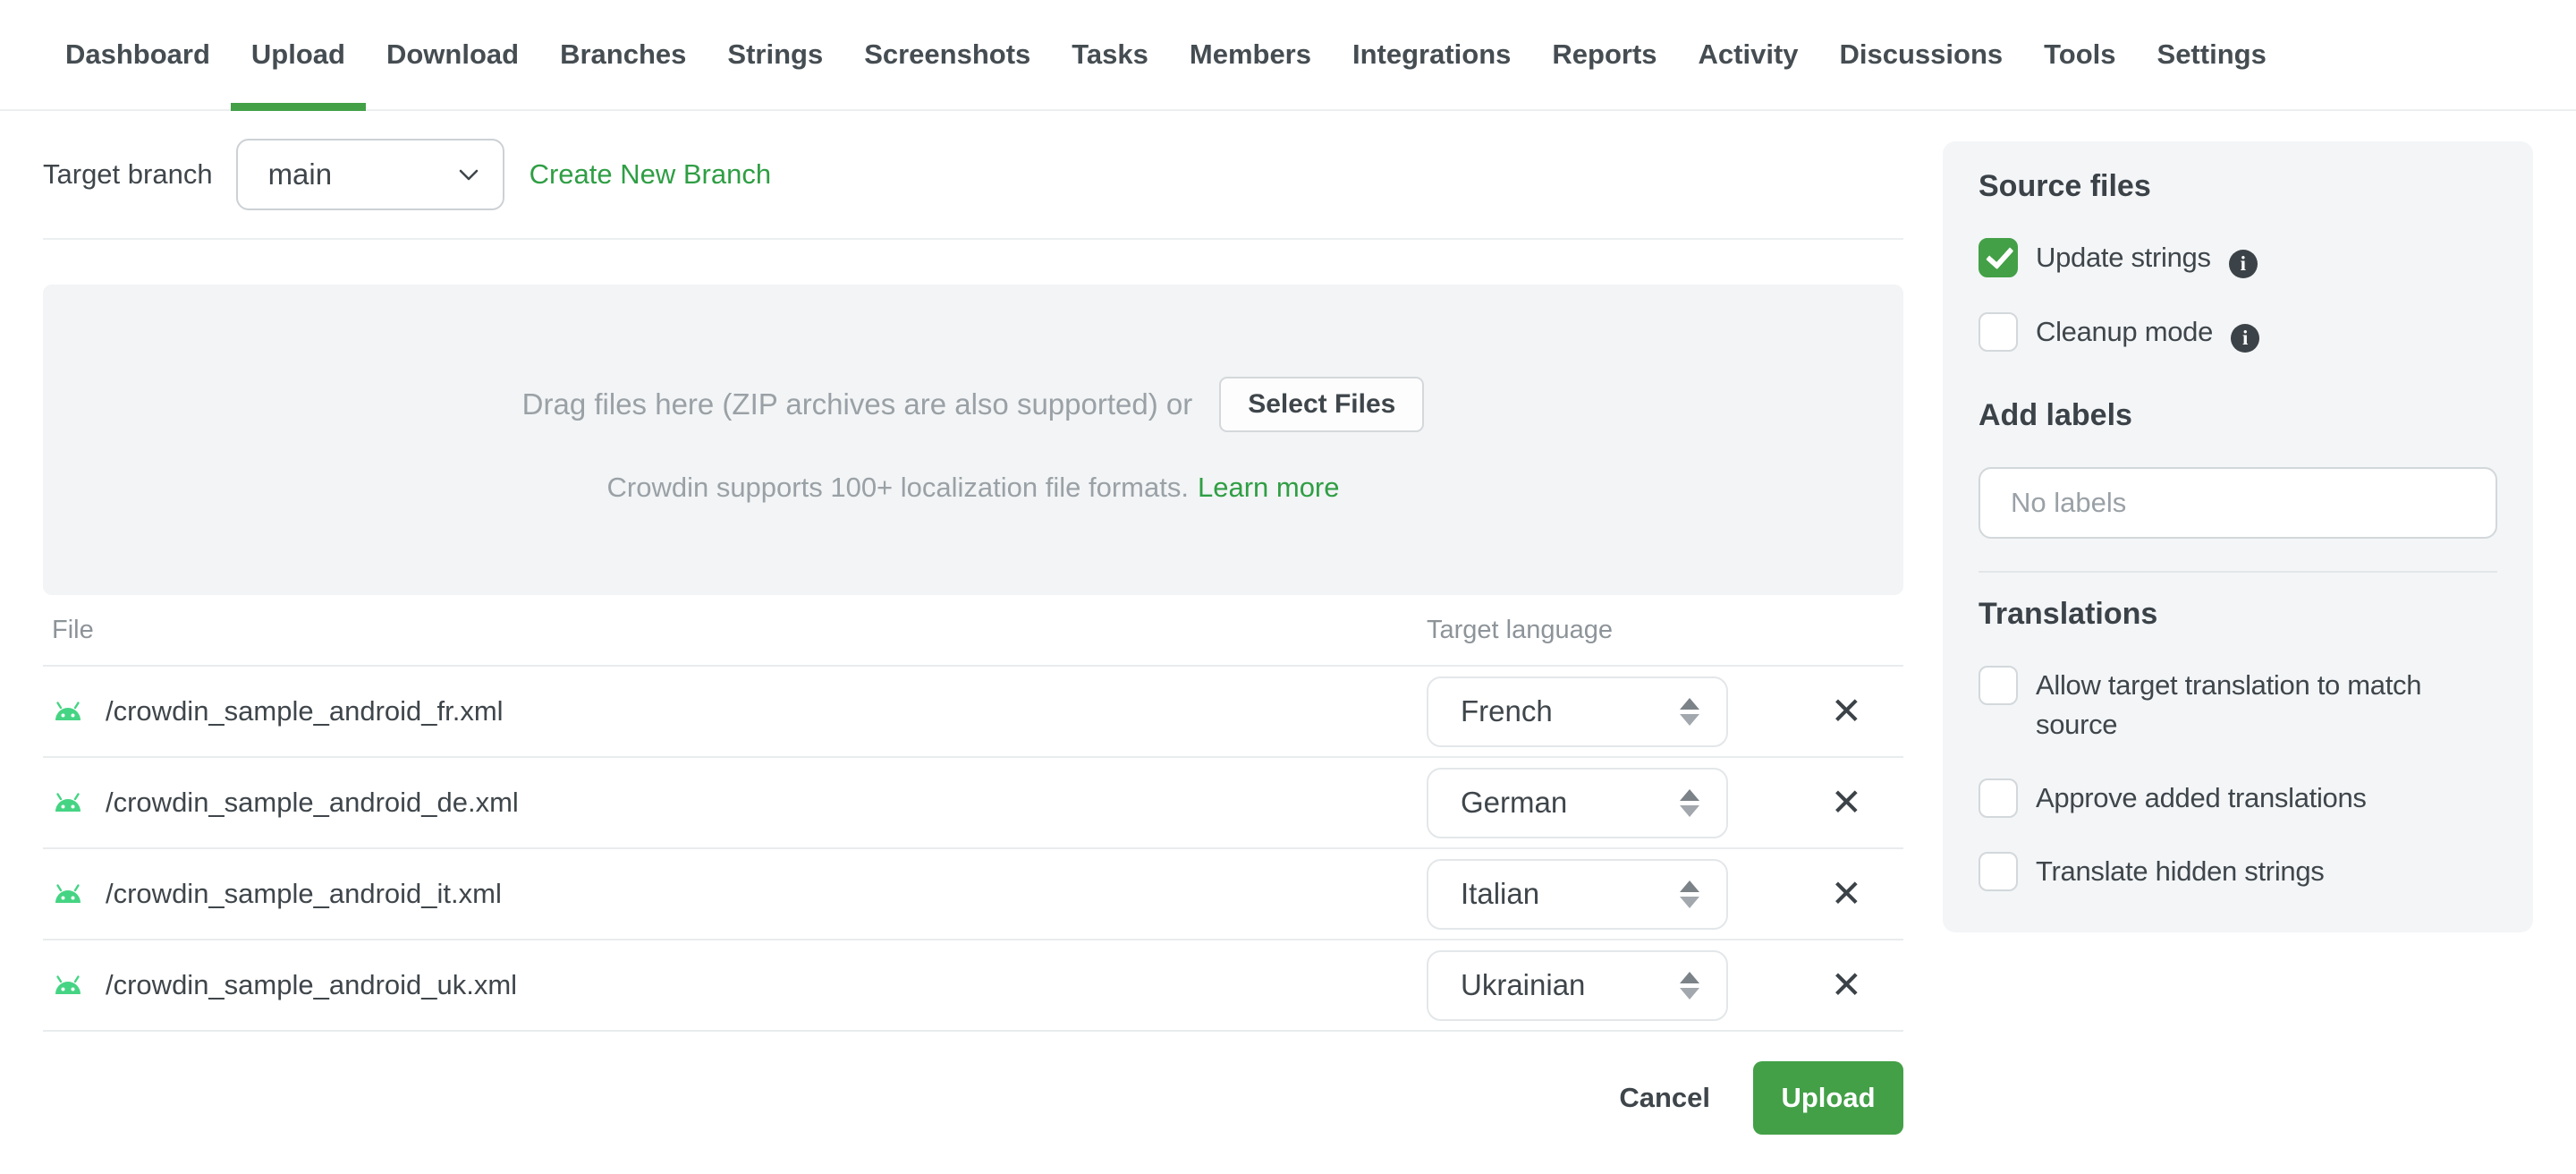 This screenshot has height=1174, width=2576. I want to click on option-cleanup-mode: Cleanup mode i, so click(2238, 332).